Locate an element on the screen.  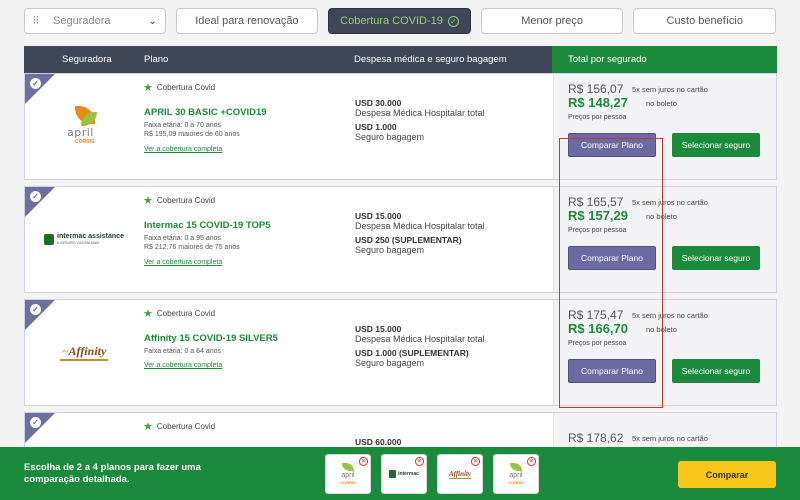
chevron-down-icon: ⌄ is located at coordinates (152, 21).